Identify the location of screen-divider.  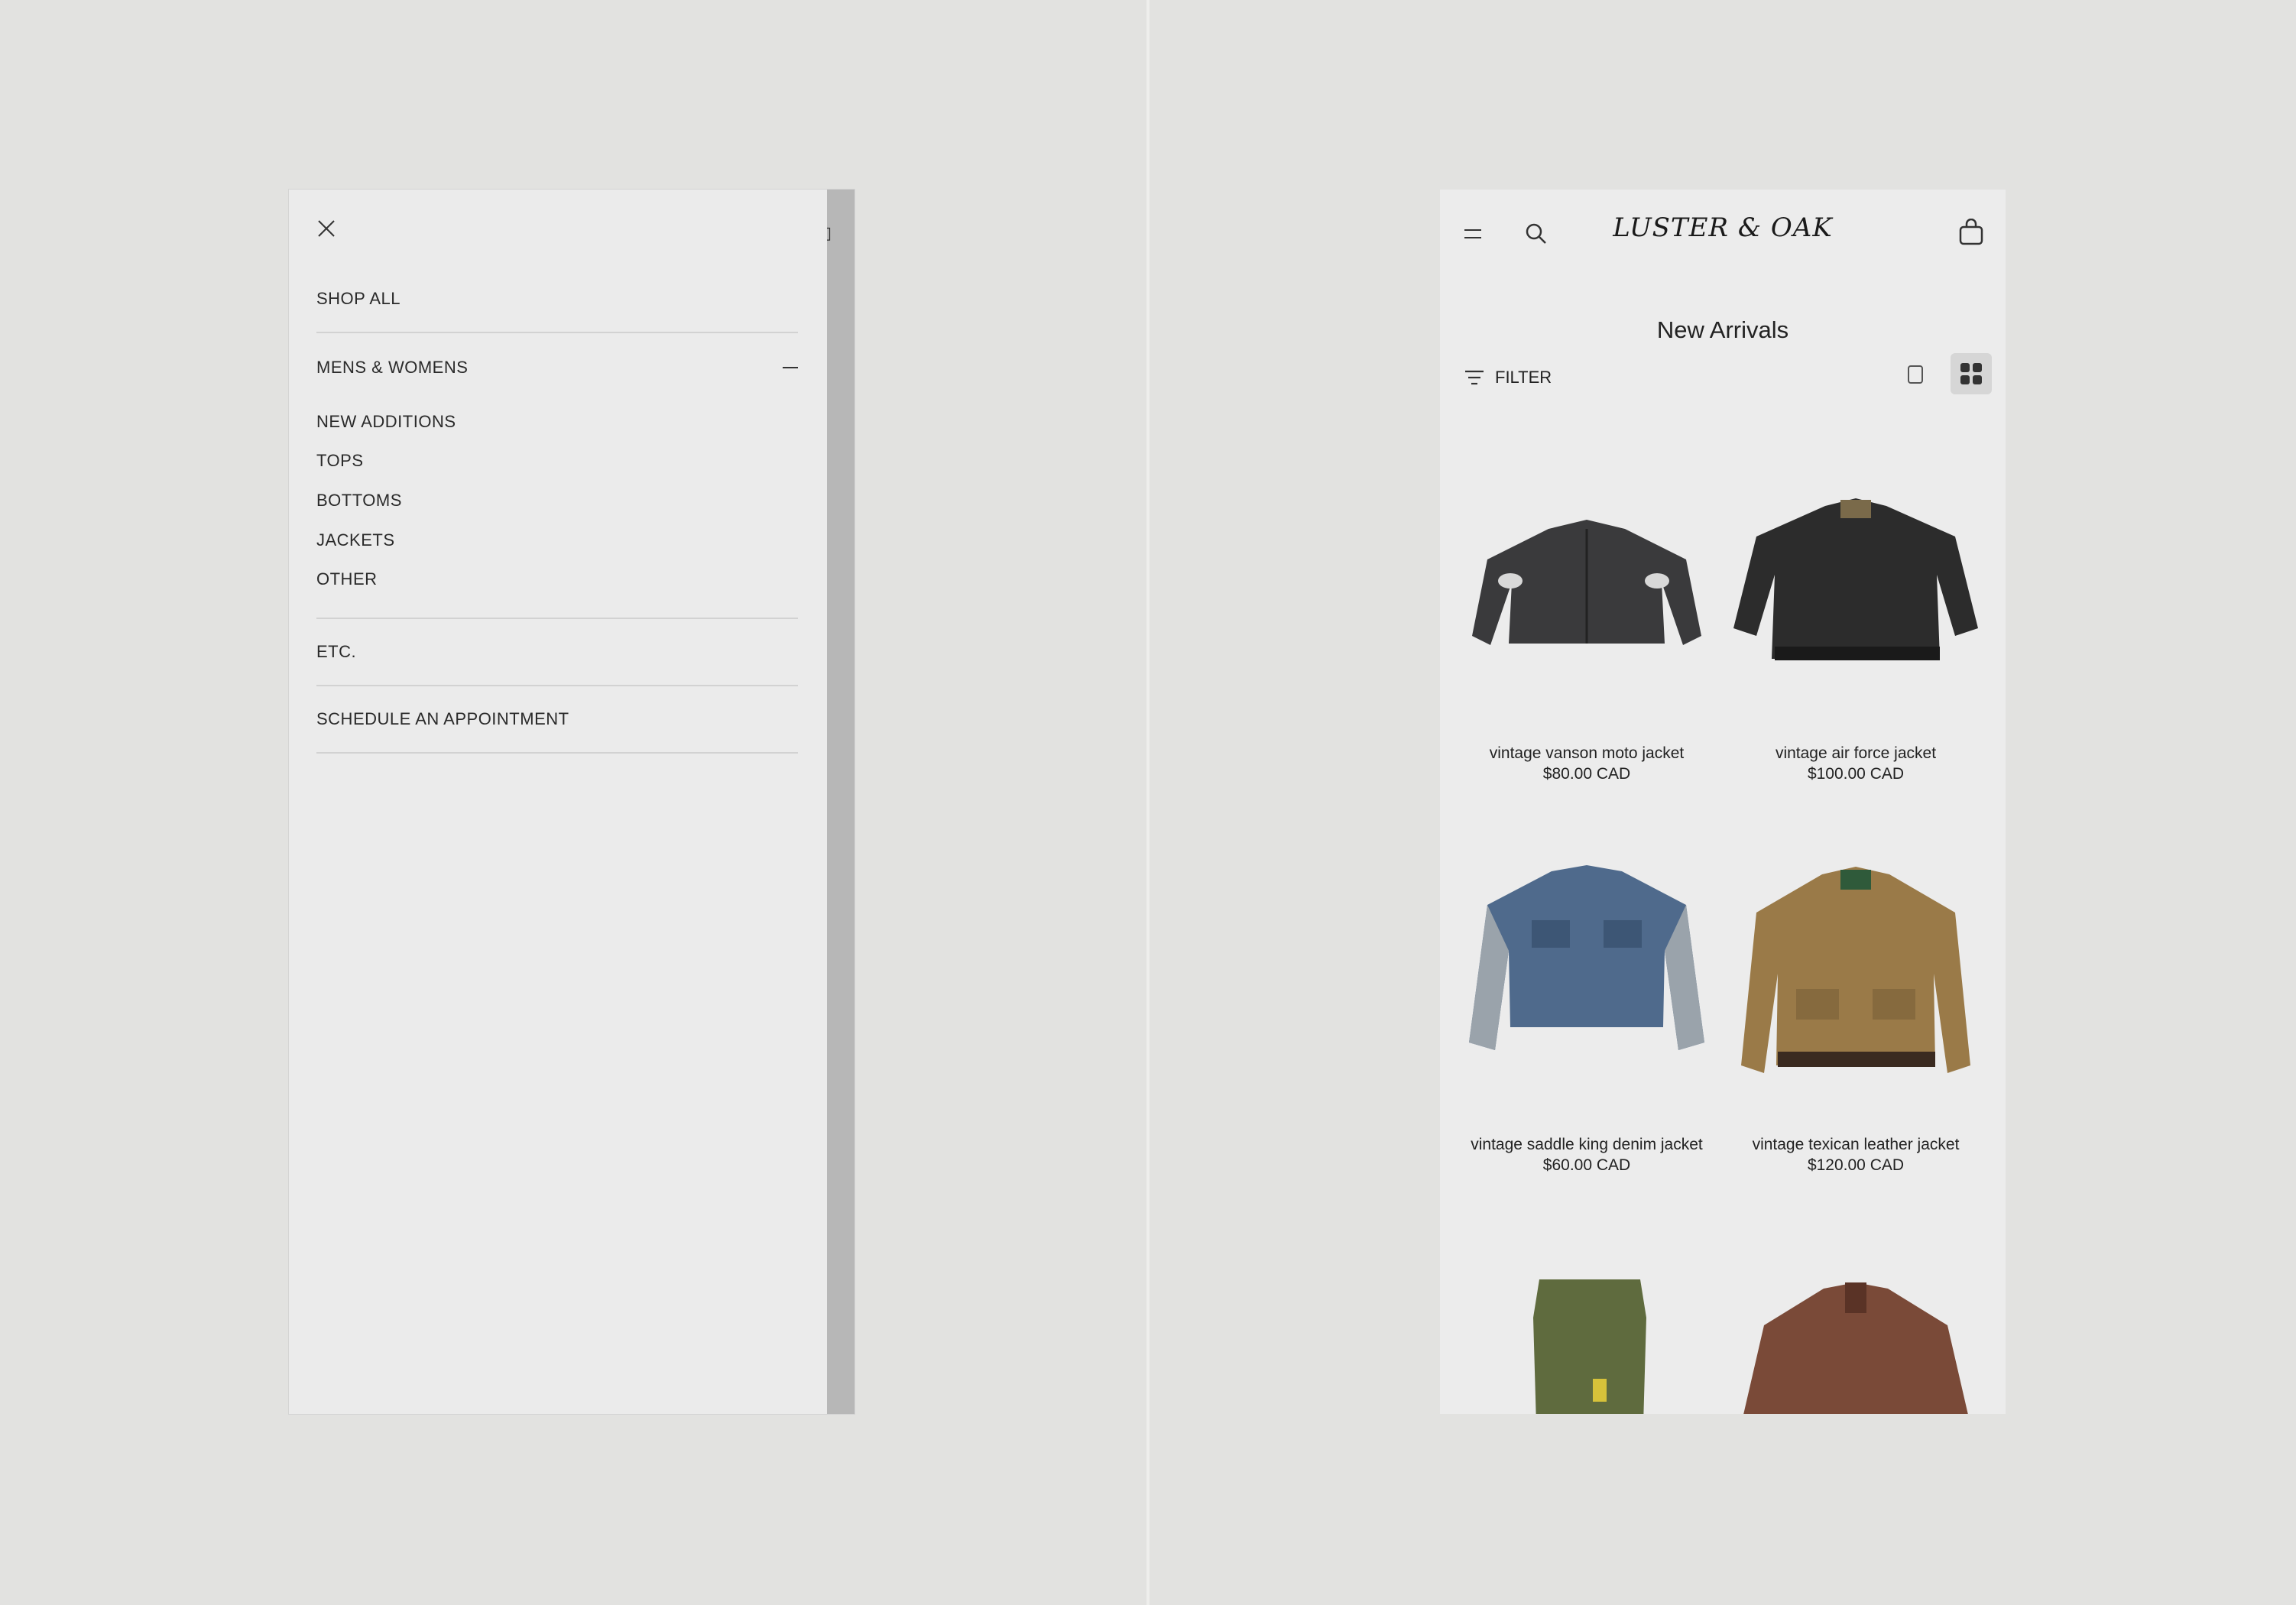
(1148, 802).